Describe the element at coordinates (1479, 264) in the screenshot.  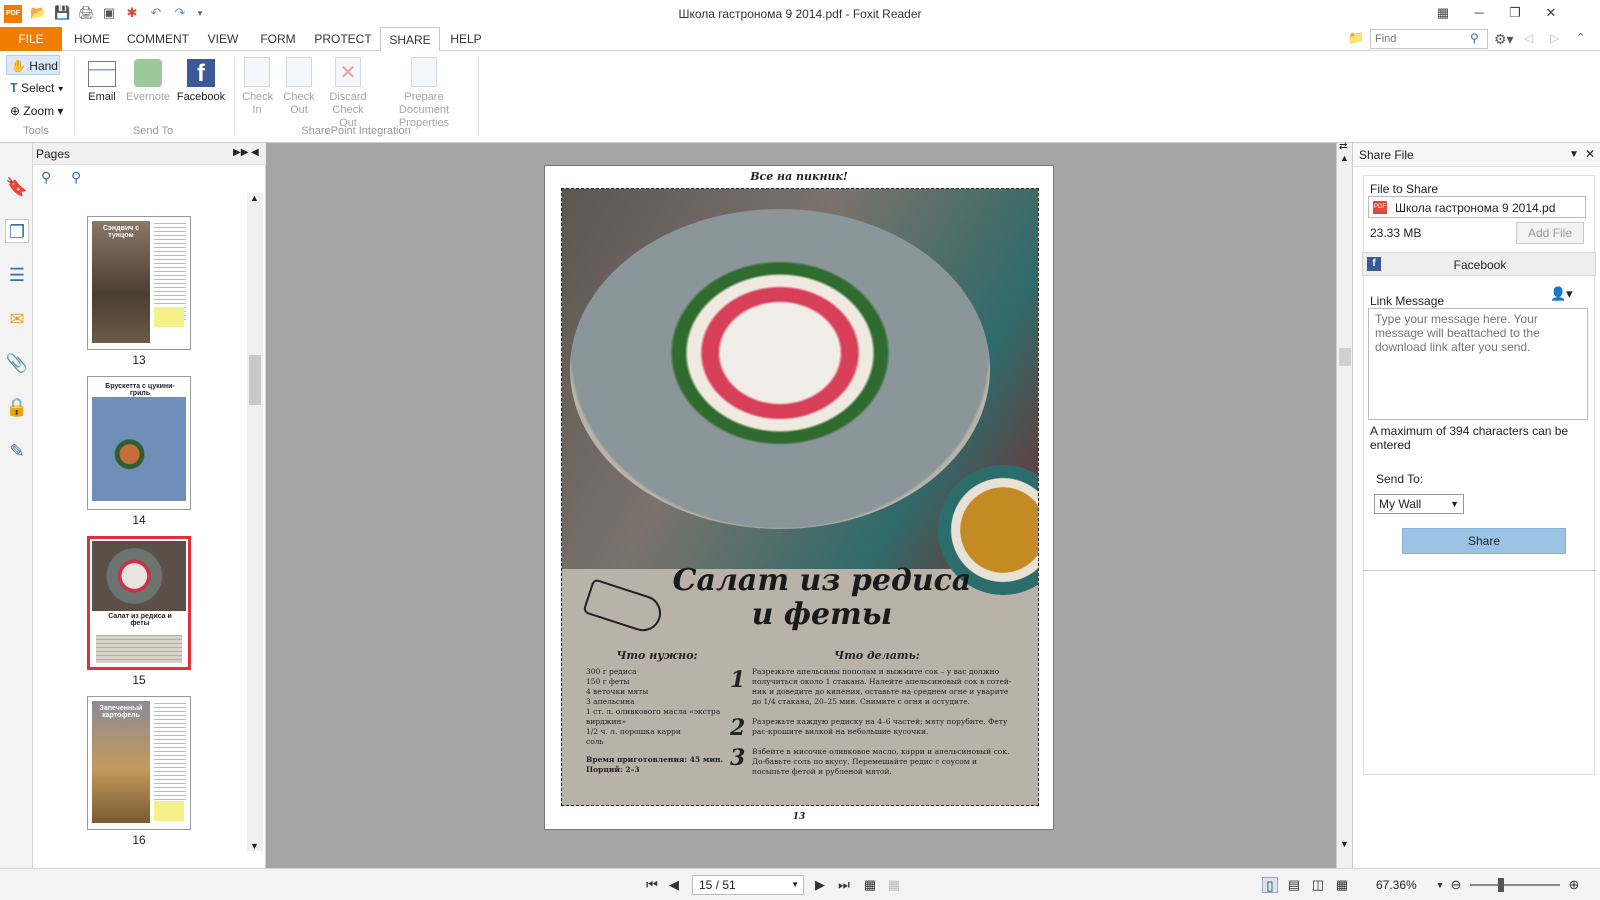
I see `facebook-service-header: f Facebook` at that location.